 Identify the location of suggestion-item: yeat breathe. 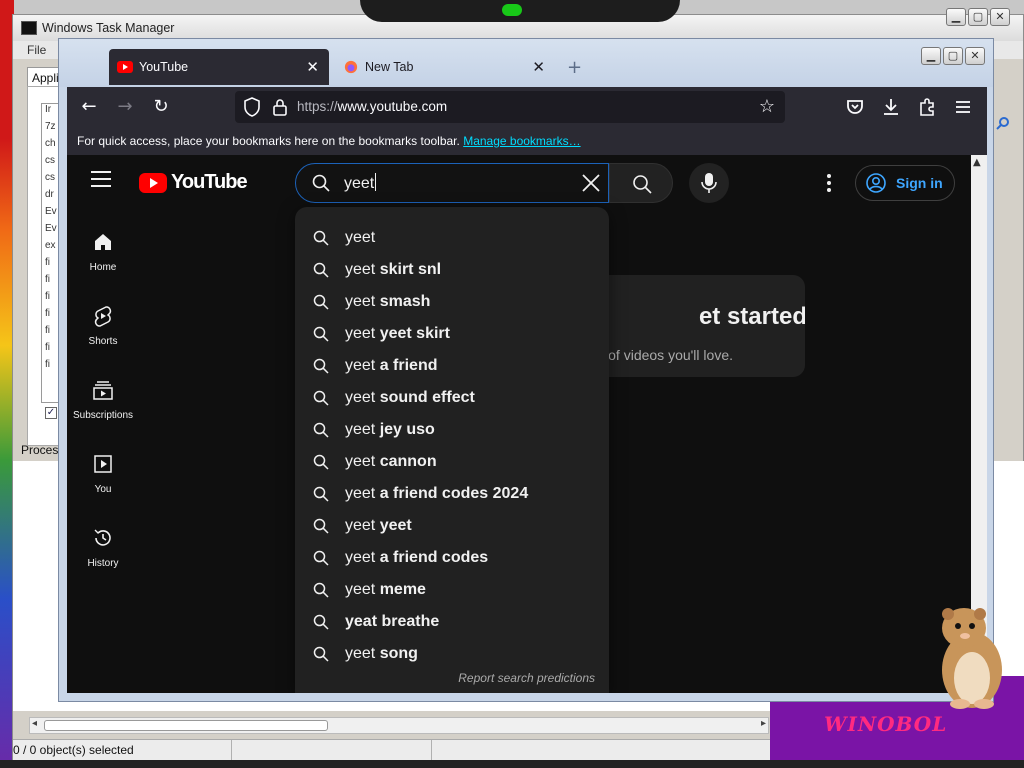
(452, 623).